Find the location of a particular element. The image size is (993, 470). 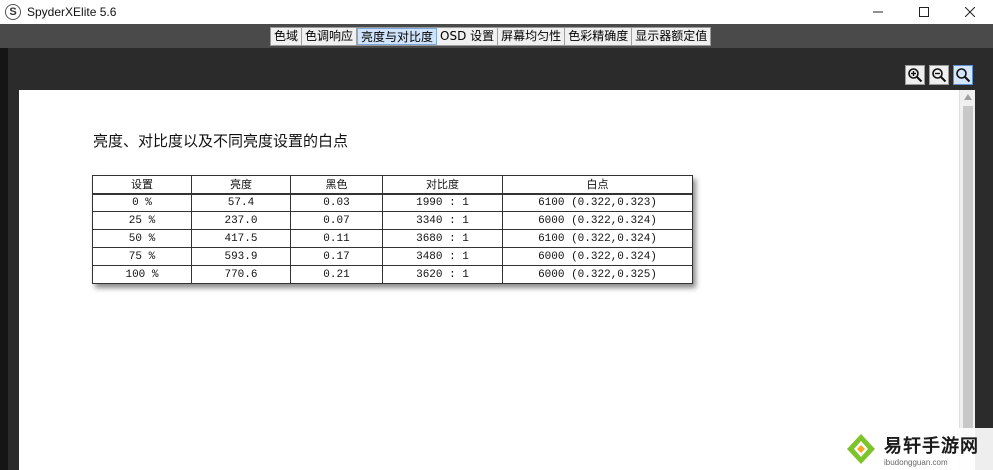

table-cell: 57.4 is located at coordinates (241, 202).